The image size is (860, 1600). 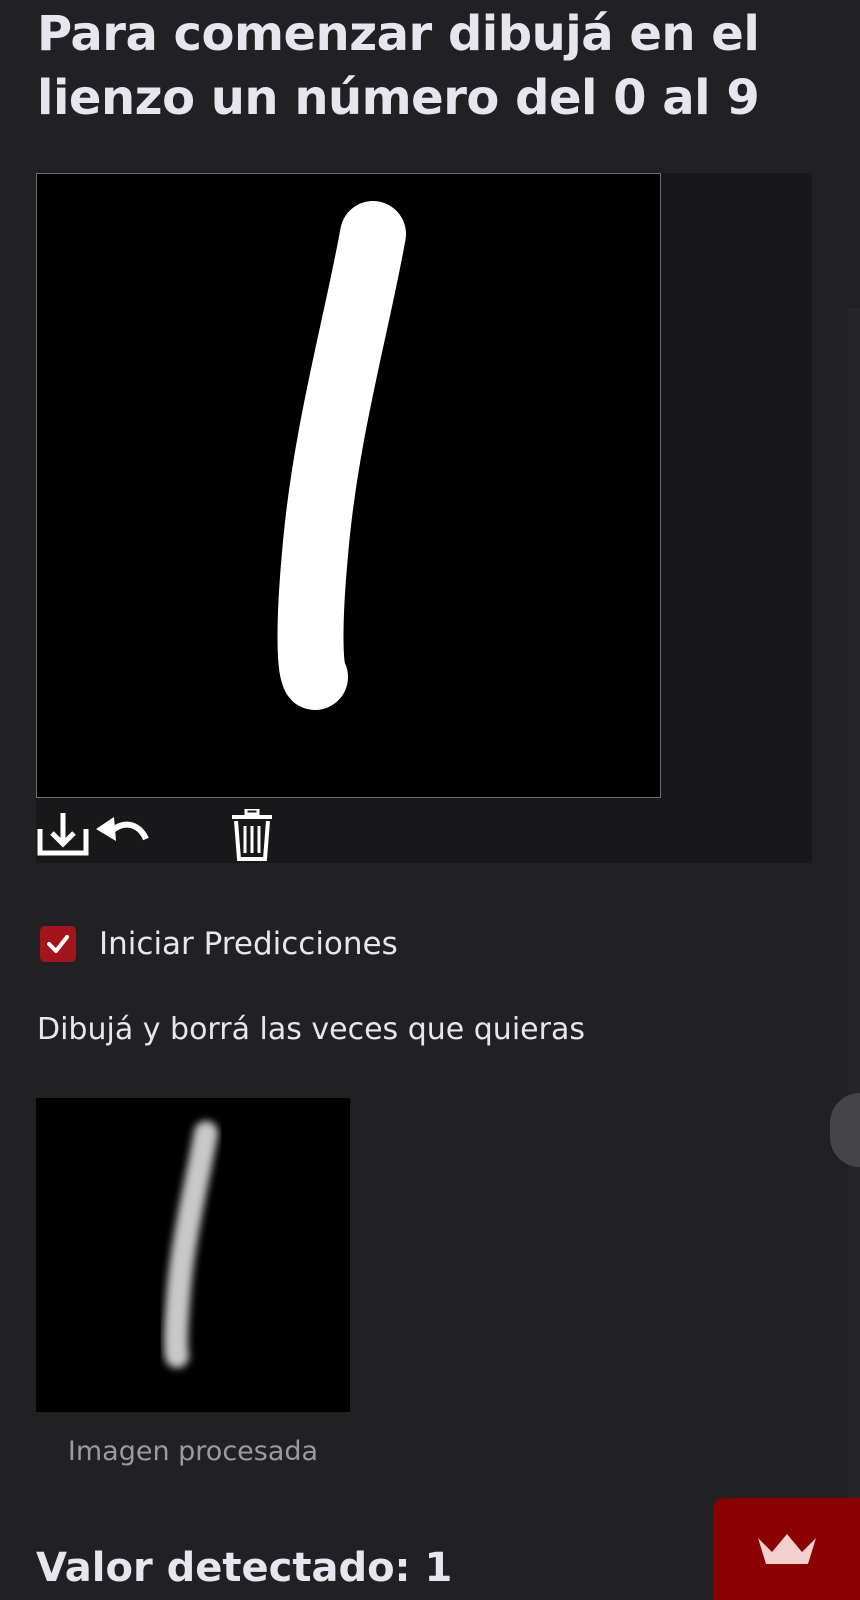 What do you see at coordinates (854, 954) in the screenshot?
I see `scrollbar-track` at bounding box center [854, 954].